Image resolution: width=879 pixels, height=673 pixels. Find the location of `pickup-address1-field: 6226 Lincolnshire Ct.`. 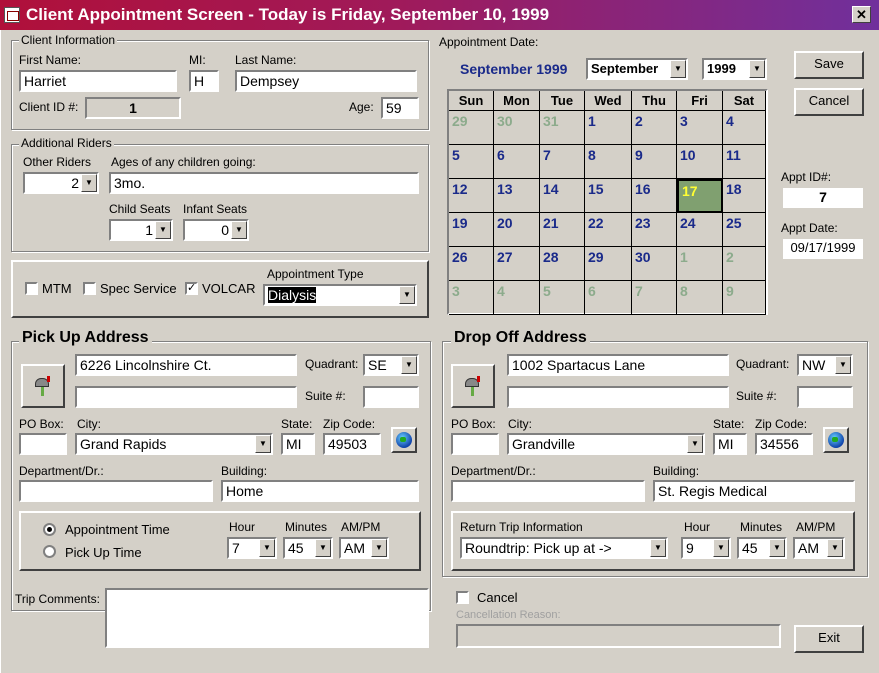

pickup-address1-field: 6226 Lincolnshire Ct. is located at coordinates (186, 365).